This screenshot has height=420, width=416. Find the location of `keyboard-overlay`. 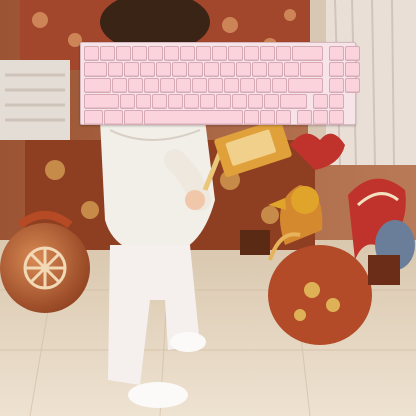

keyboard-overlay is located at coordinates (220, 83).